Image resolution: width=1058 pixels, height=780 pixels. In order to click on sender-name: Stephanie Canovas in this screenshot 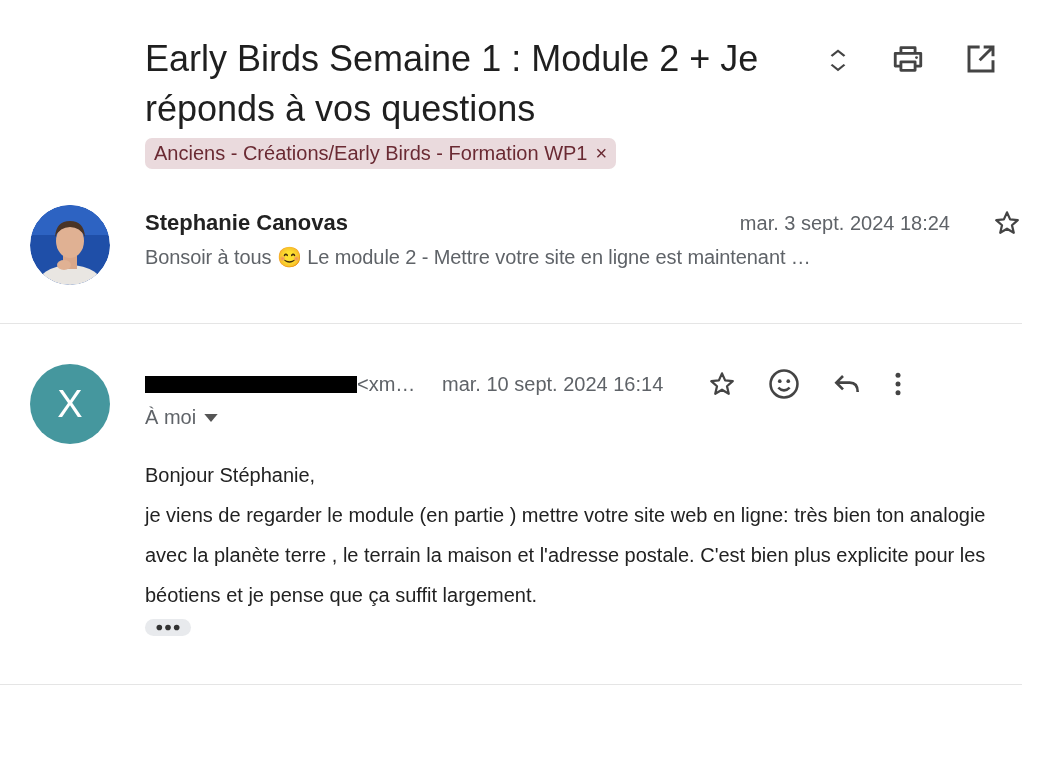, I will do `click(247, 223)`.